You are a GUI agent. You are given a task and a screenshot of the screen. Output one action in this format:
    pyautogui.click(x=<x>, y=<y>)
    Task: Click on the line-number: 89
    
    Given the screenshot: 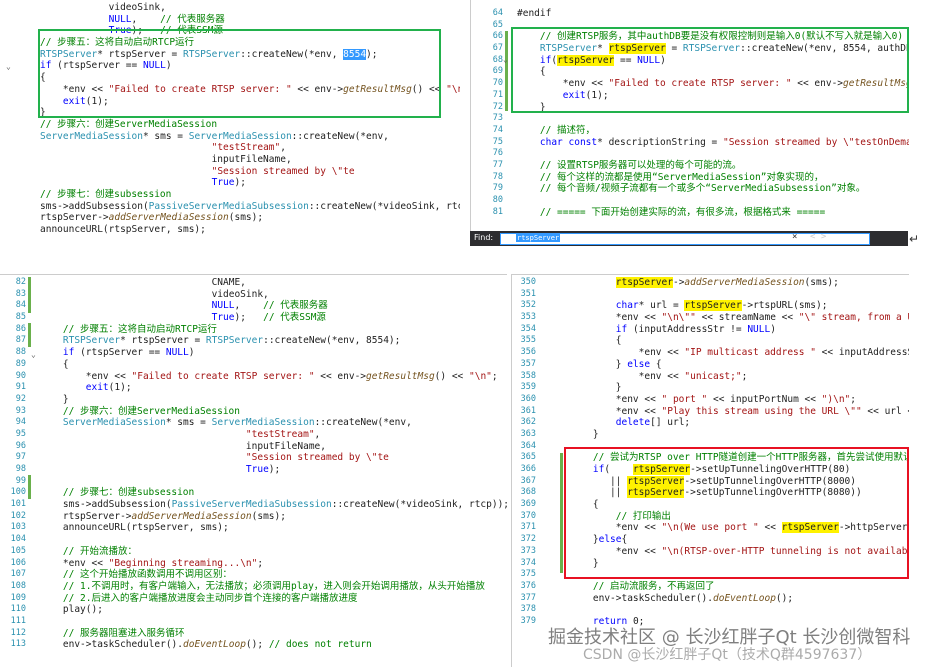 What is the action you would take?
    pyautogui.click(x=20, y=363)
    